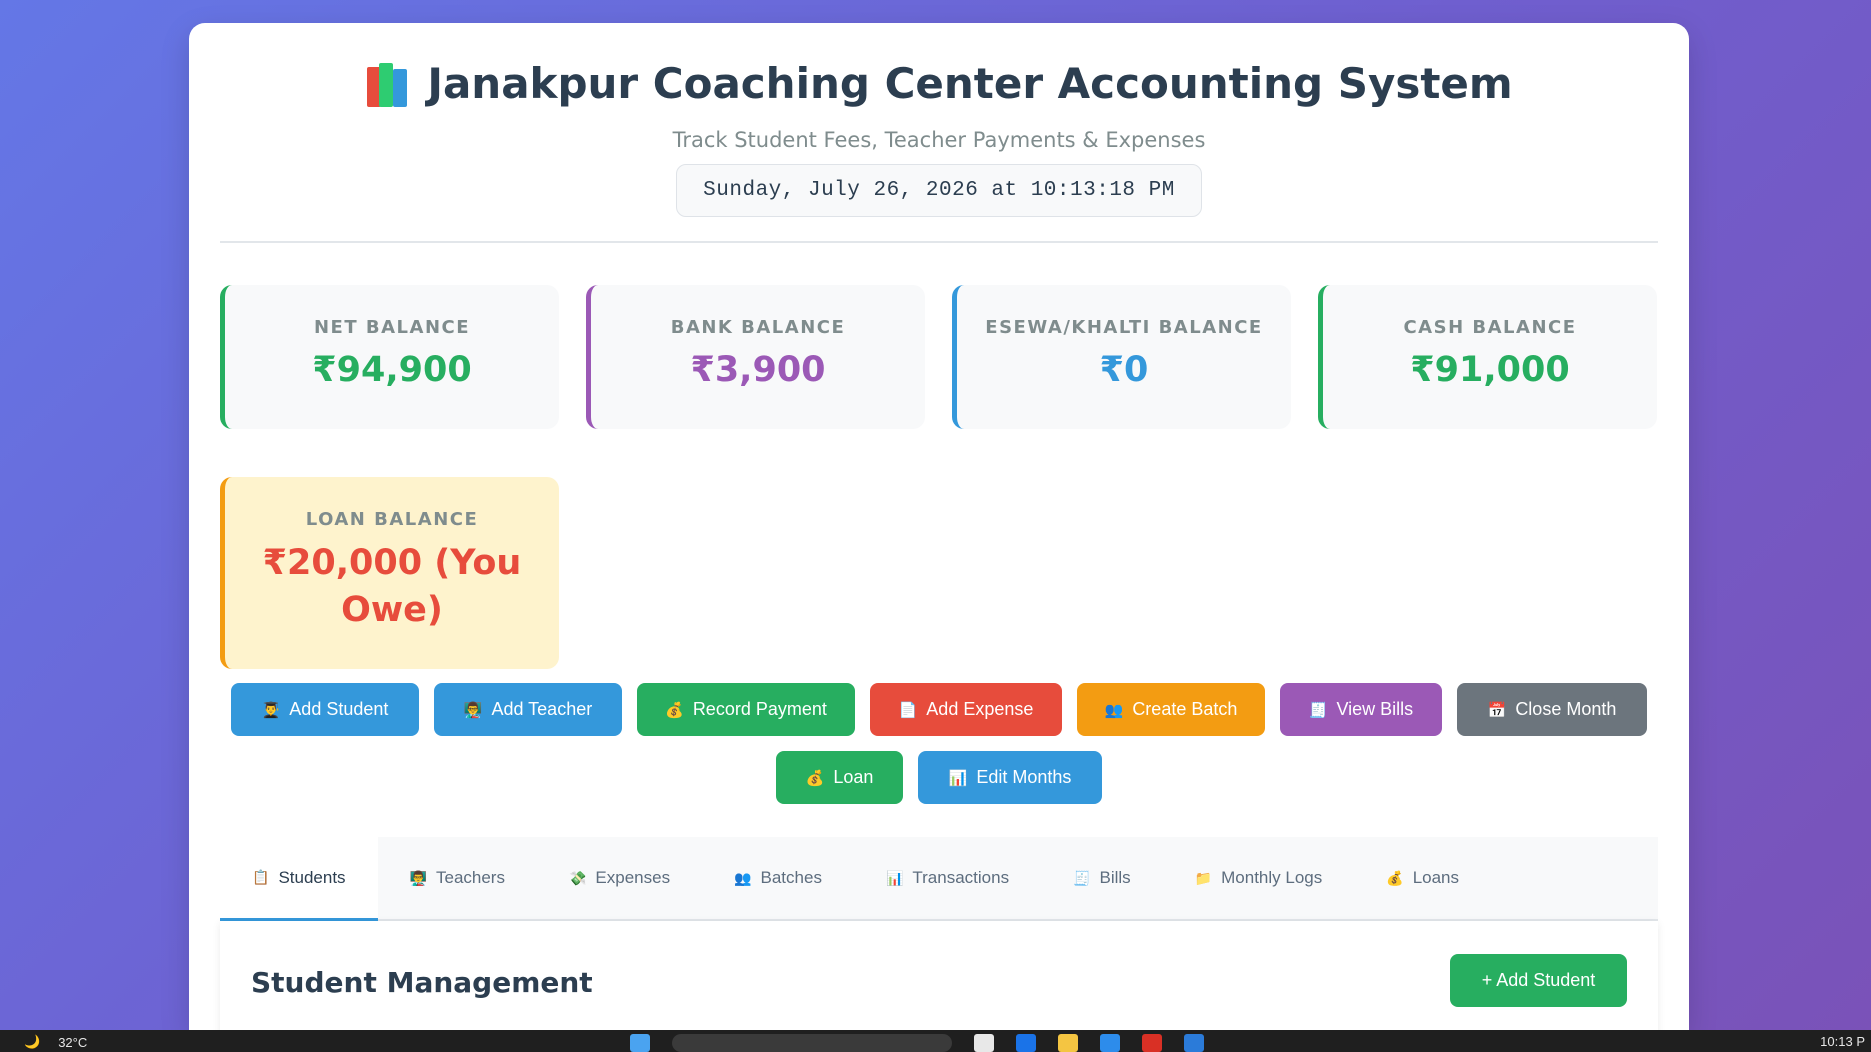 This screenshot has width=1871, height=1052. What do you see at coordinates (392, 519) in the screenshot?
I see `card-label: LOAN BALANCE` at bounding box center [392, 519].